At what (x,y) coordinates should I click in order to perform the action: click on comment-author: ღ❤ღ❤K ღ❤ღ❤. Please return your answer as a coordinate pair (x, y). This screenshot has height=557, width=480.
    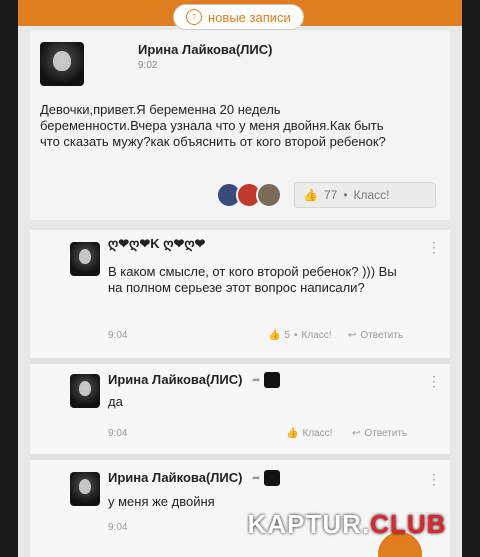
    Looking at the image, I should click on (156, 244).